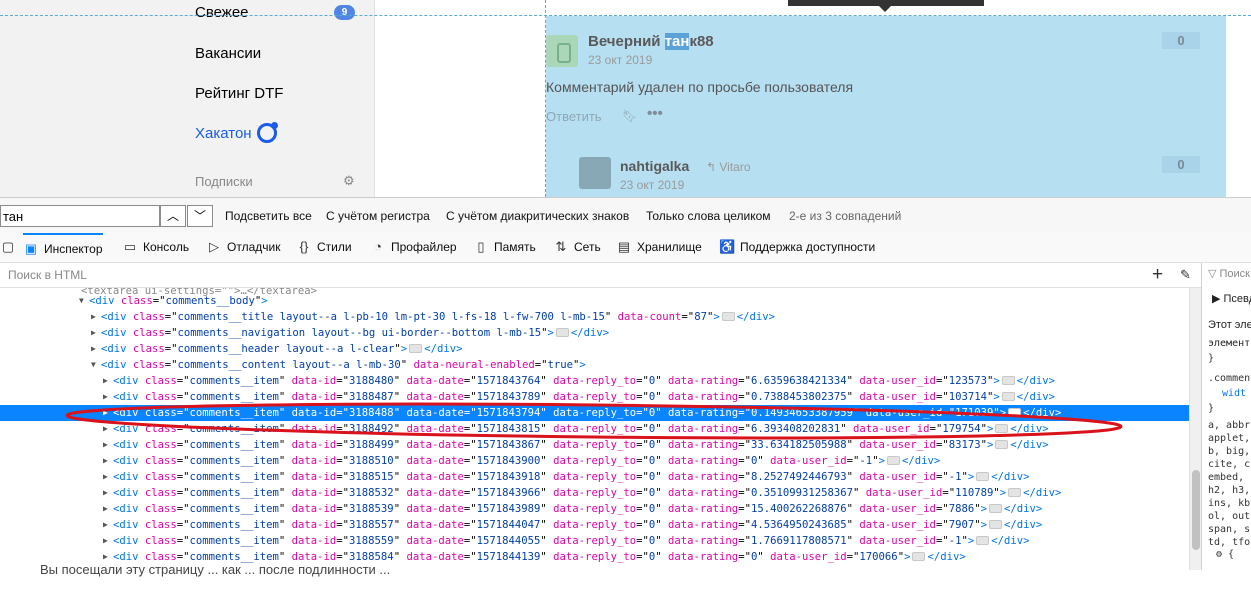  Describe the element at coordinates (1231, 298) in the screenshot. I see `pseudo-classes-toggle: ▶ Псевдо` at that location.